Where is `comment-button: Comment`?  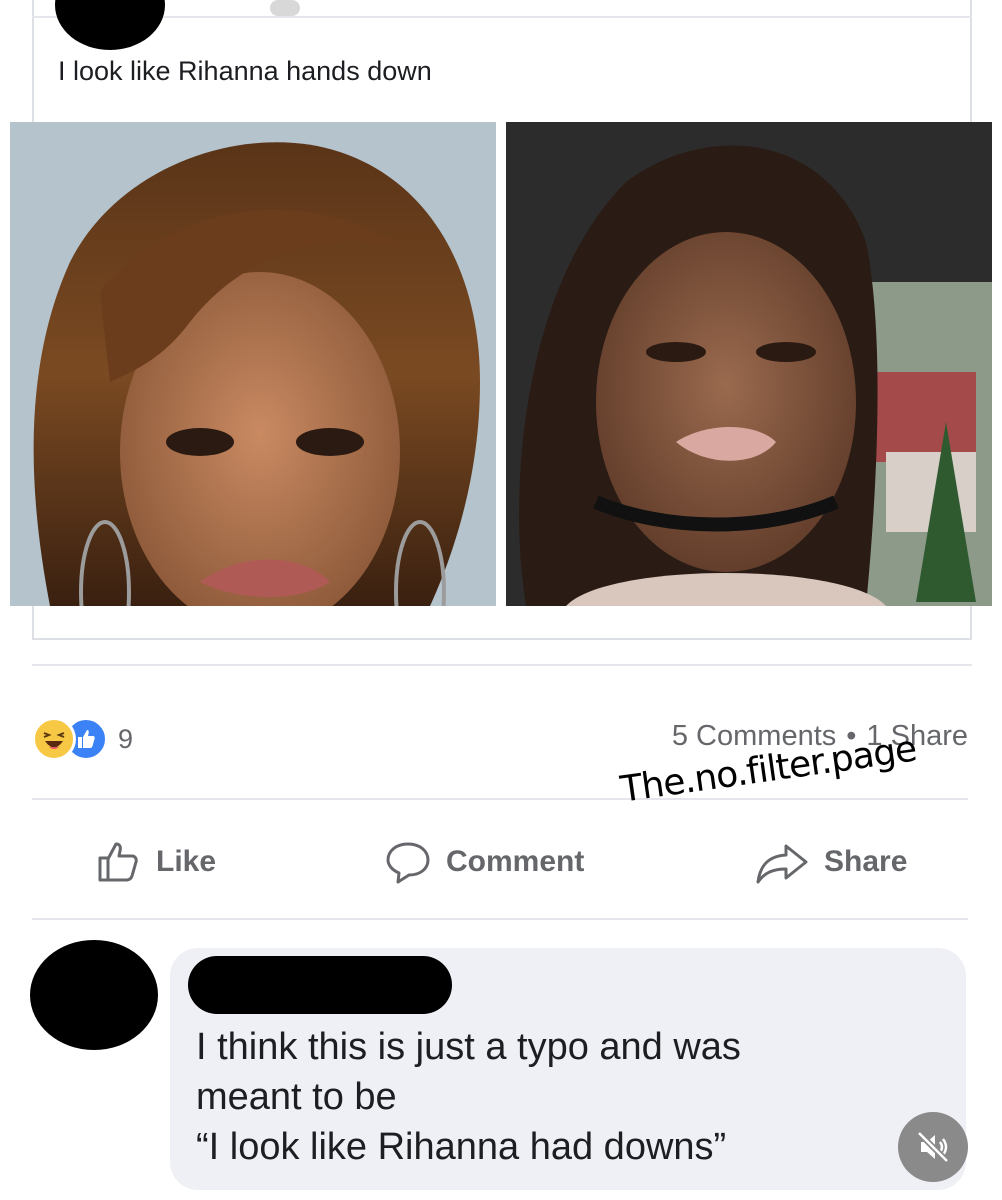
comment-button: Comment is located at coordinates (484, 862).